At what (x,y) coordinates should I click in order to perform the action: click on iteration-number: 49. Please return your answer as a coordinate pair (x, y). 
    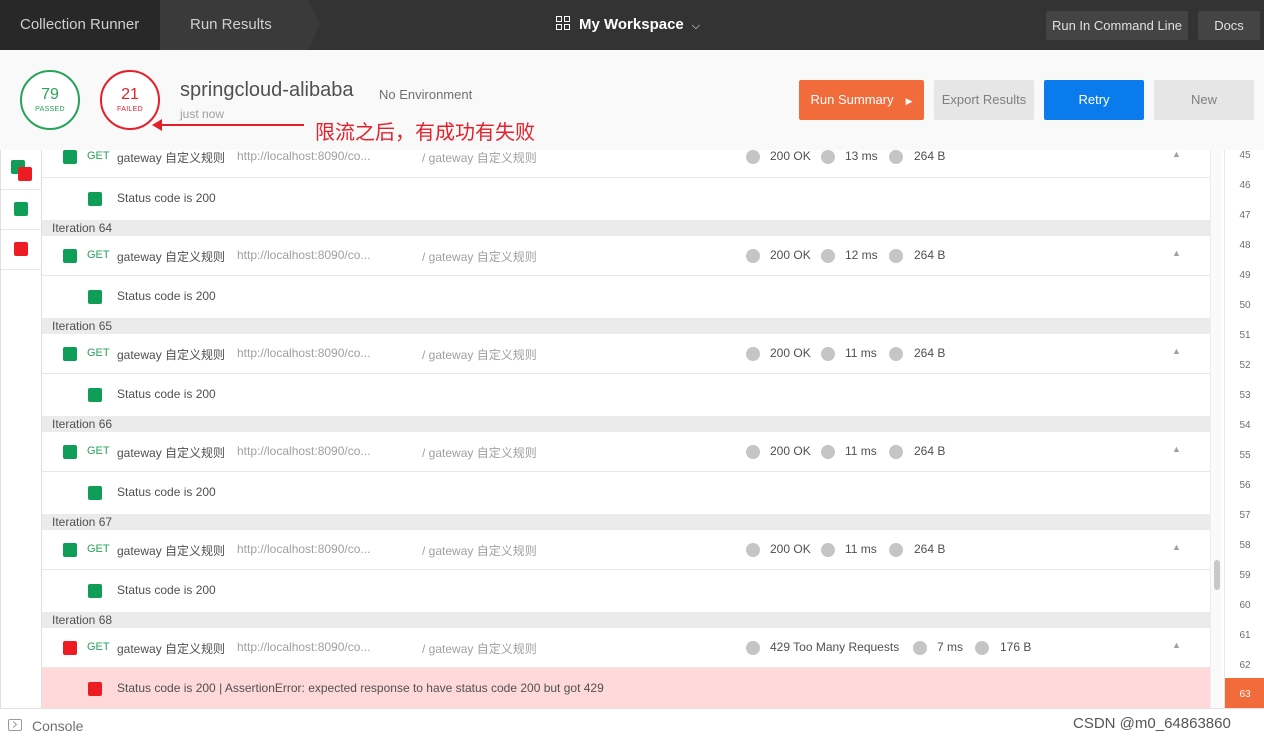
    Looking at the image, I should click on (1244, 285).